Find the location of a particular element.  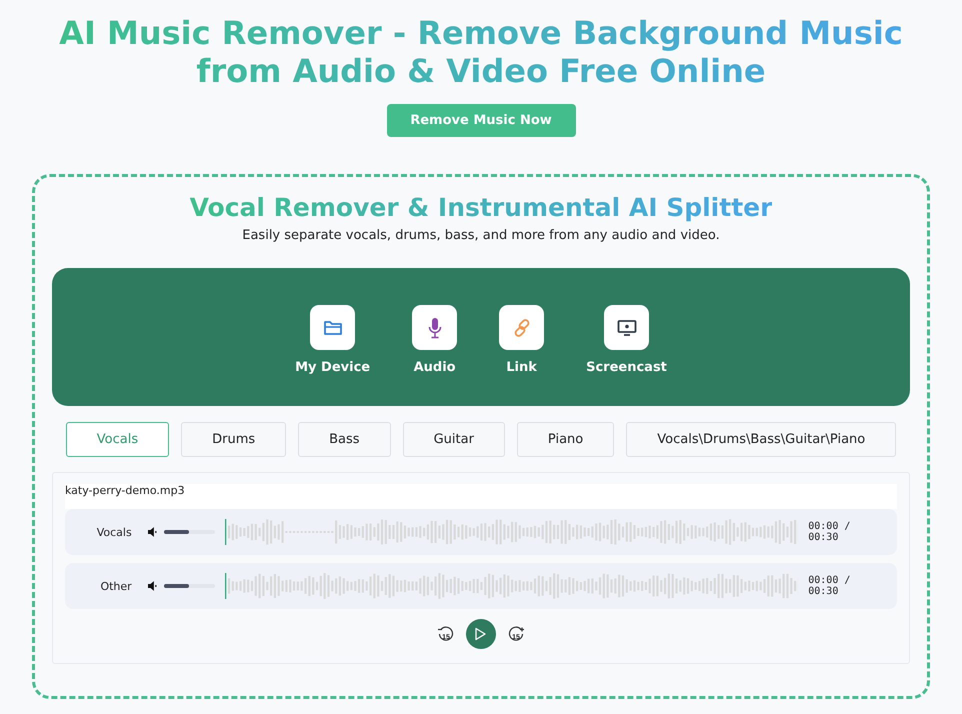

microphone-icon is located at coordinates (435, 327).